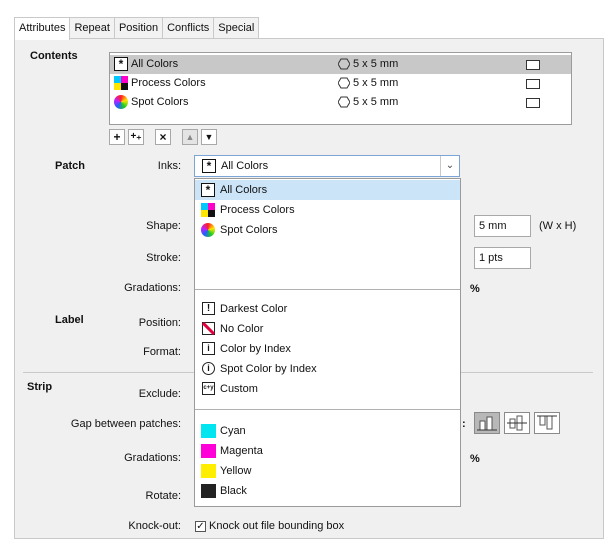  Describe the element at coordinates (327, 309) in the screenshot. I see `dropdown-item-darkest-color: ! Darkest Color` at that location.